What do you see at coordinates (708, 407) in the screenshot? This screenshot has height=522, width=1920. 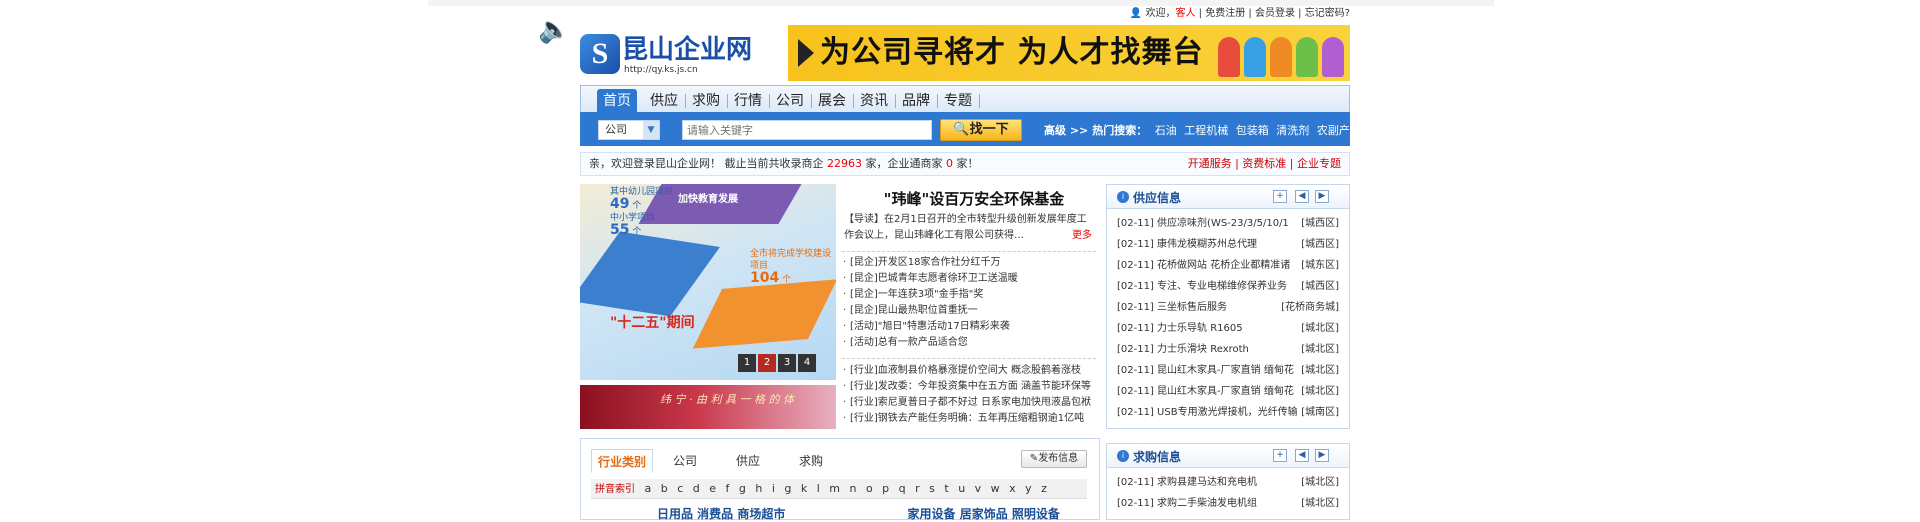 I see `ad-banner: 纬 宁 · 由 利 具 一 格 的 体` at bounding box center [708, 407].